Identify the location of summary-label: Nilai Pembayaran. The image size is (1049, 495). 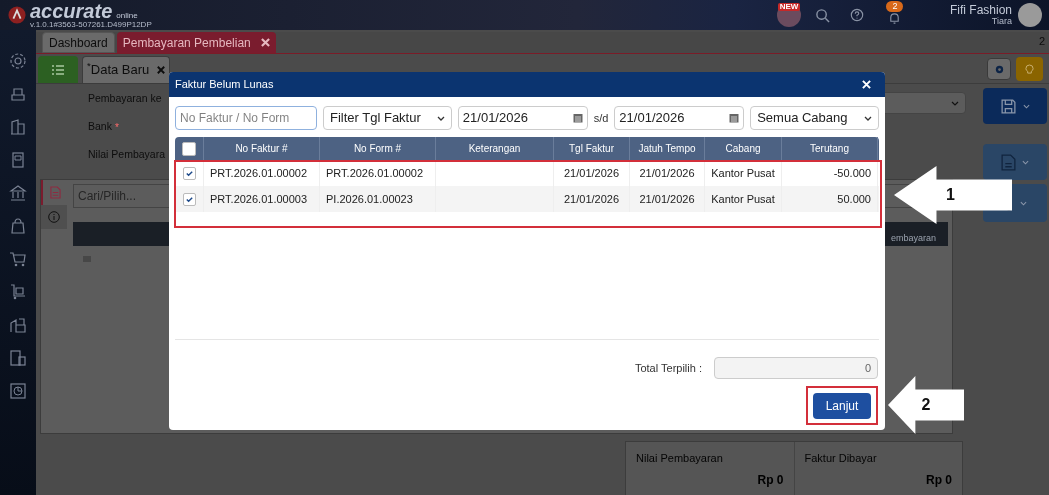
(680, 458).